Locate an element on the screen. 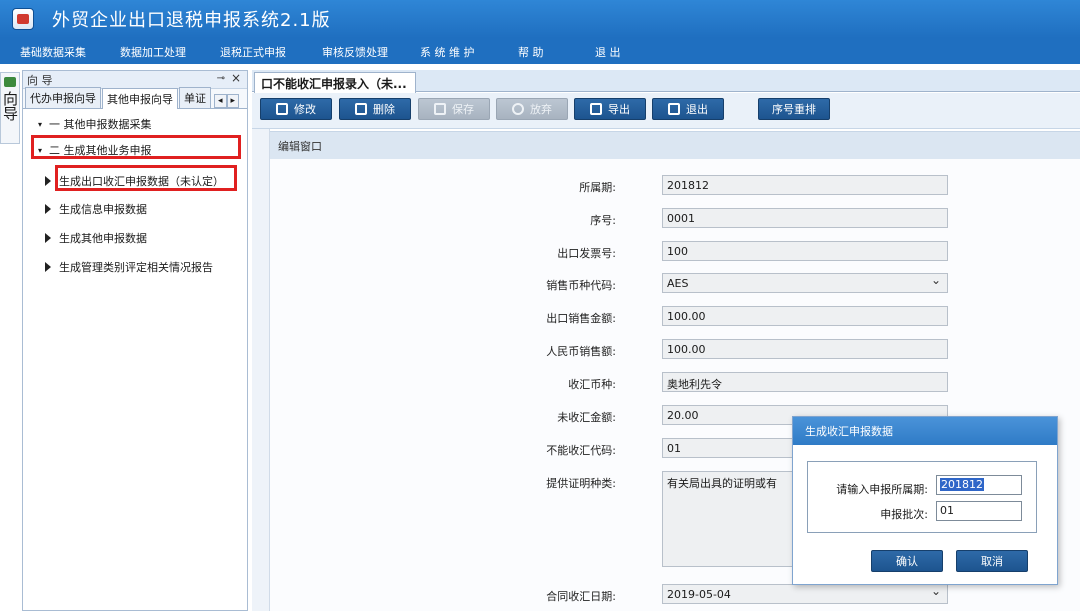  unreceived-amount-label: 未收汇金额: is located at coordinates (586, 417).